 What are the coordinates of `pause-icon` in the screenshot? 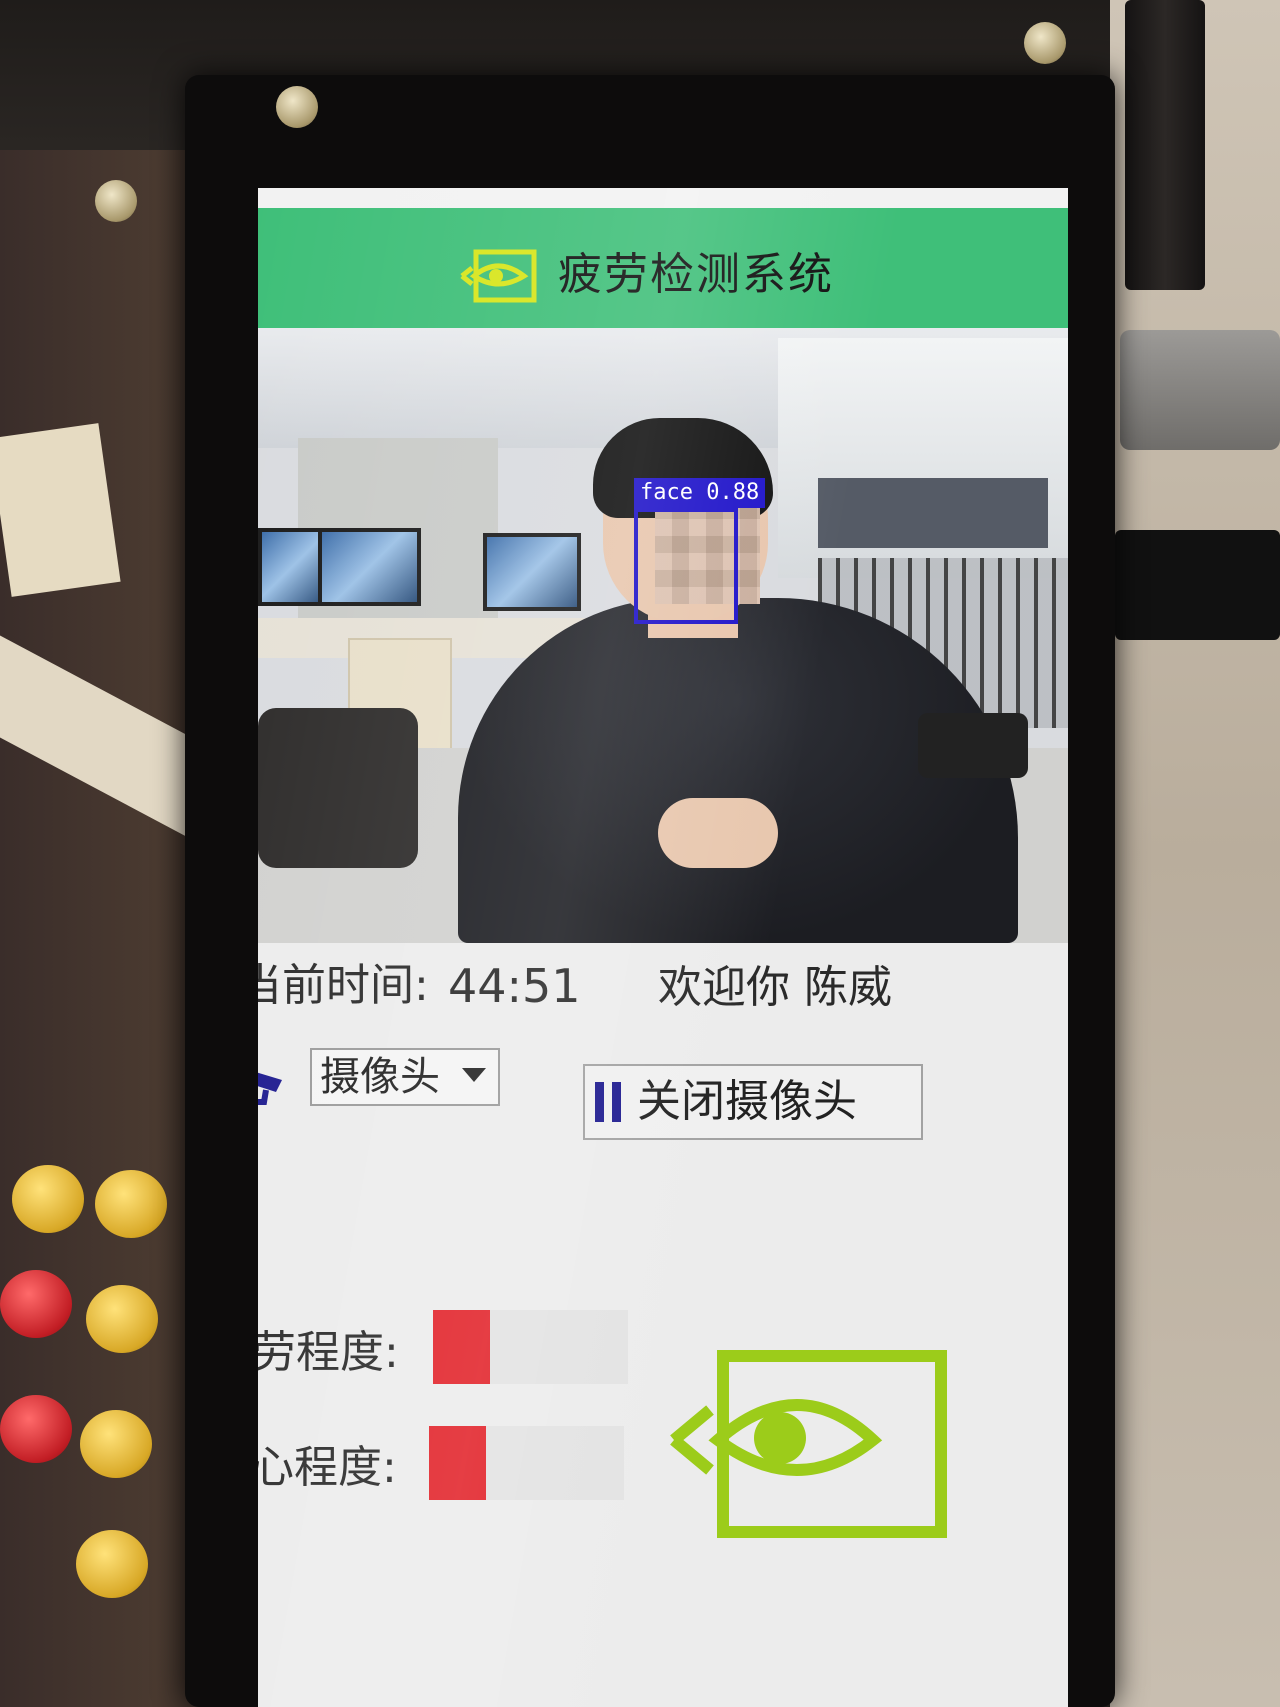 It's located at (609, 1102).